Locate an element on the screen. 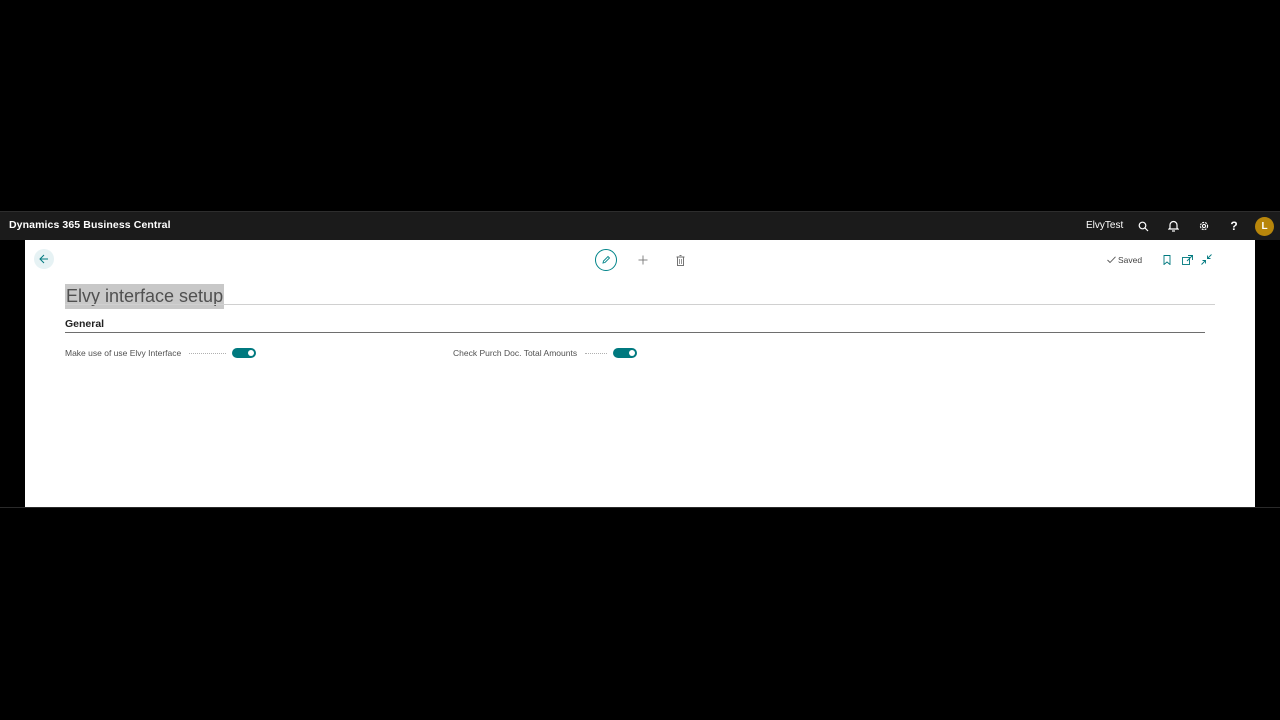 This screenshot has height=720, width=1280. plus-icon is located at coordinates (643, 260).